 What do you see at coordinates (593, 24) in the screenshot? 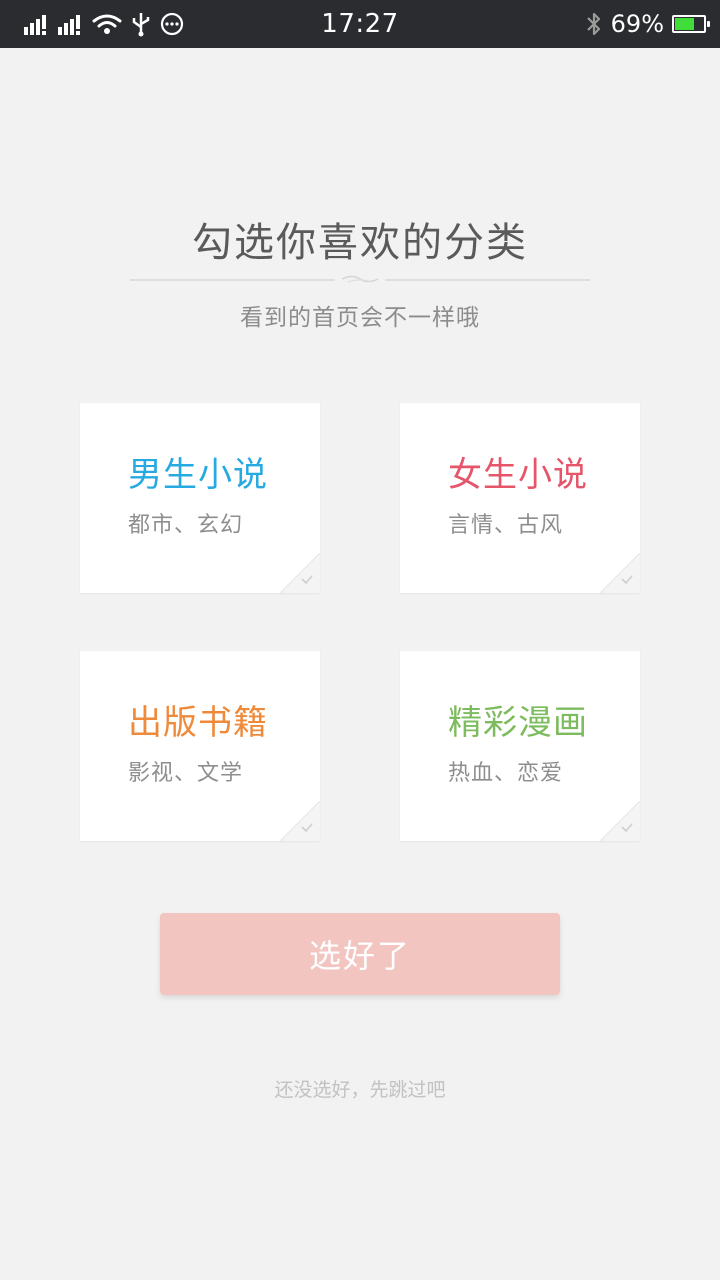
I see `bluetooth-icon` at bounding box center [593, 24].